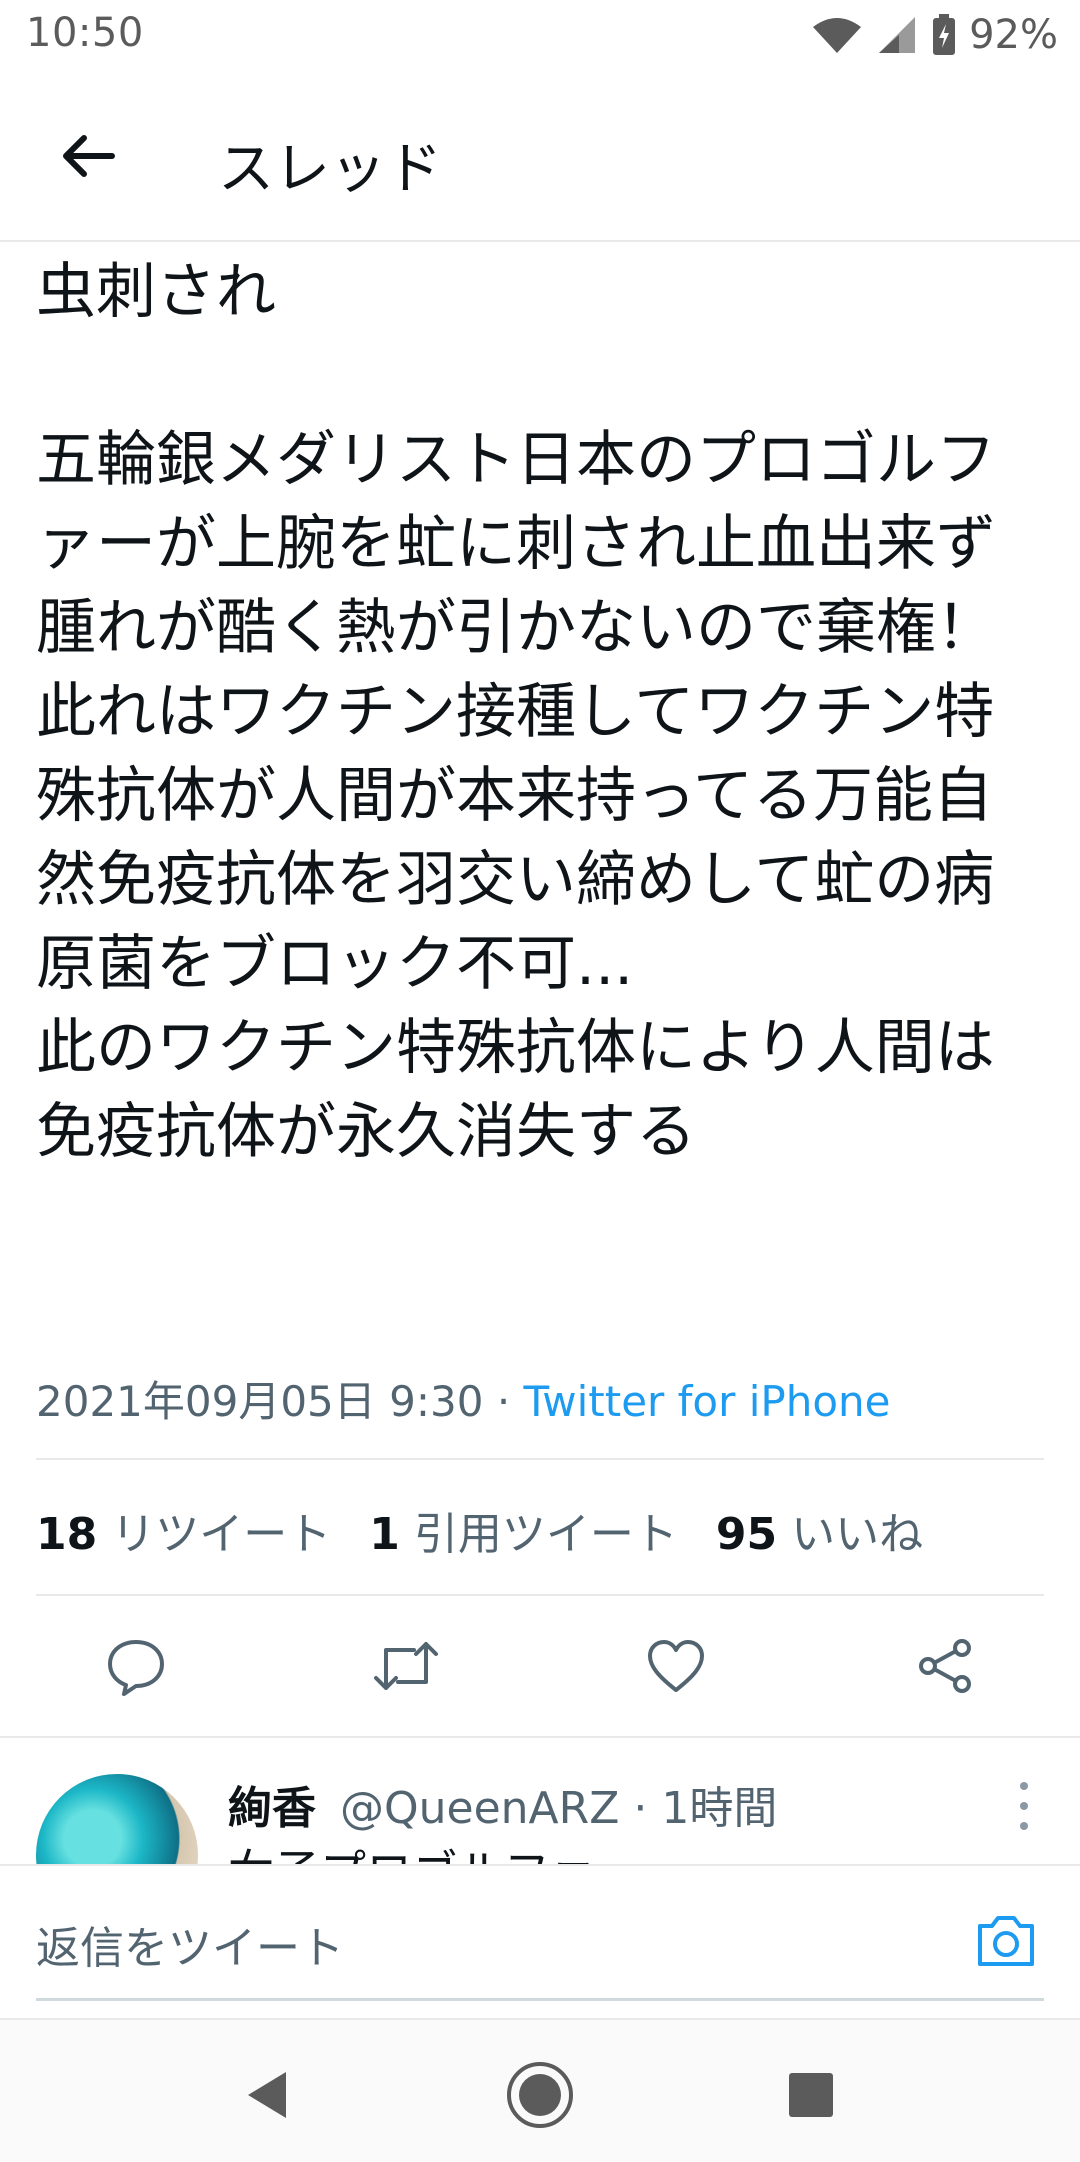 This screenshot has height=2162, width=1080. What do you see at coordinates (705, 1808) in the screenshot?
I see `reply-time: · 1時間` at bounding box center [705, 1808].